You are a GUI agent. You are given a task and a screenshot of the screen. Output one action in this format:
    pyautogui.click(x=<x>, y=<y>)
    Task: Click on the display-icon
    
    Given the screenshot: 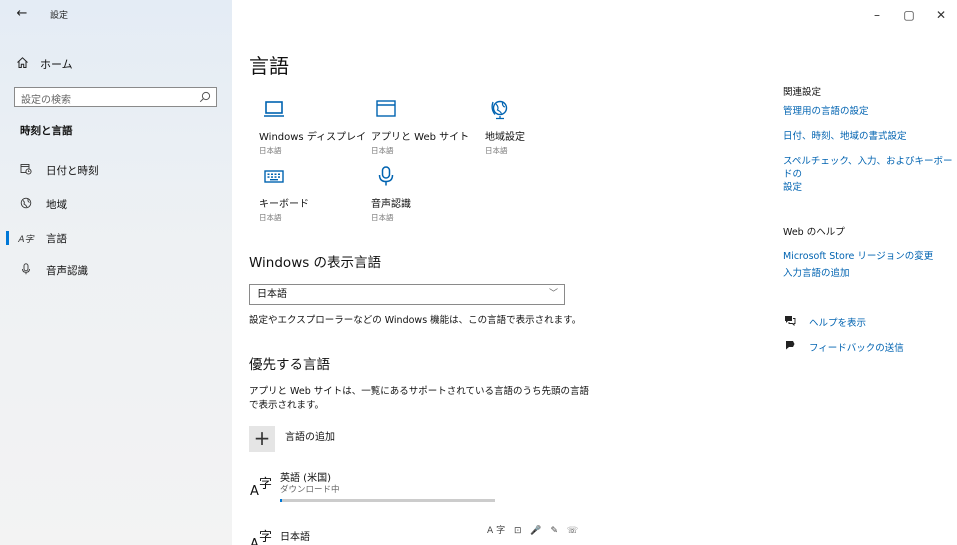 What is the action you would take?
    pyautogui.click(x=274, y=109)
    